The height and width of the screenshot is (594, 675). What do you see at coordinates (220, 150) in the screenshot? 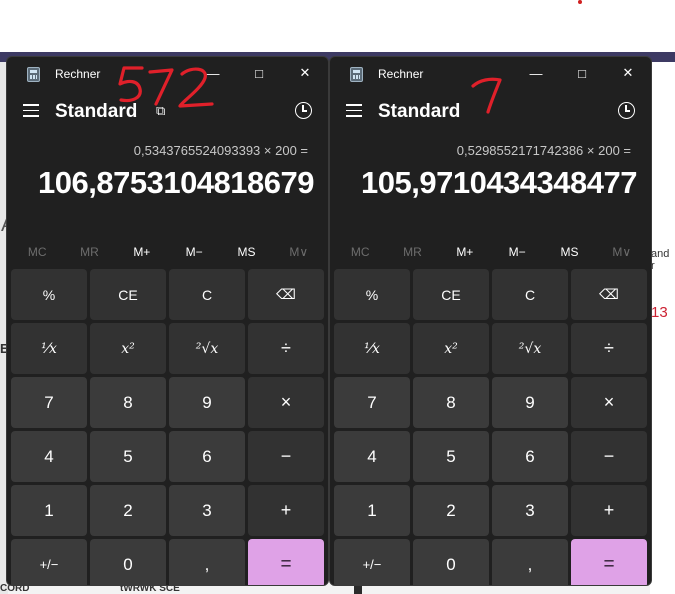
I see `expression-display: 0,5343765524093393 × 200 =` at bounding box center [220, 150].